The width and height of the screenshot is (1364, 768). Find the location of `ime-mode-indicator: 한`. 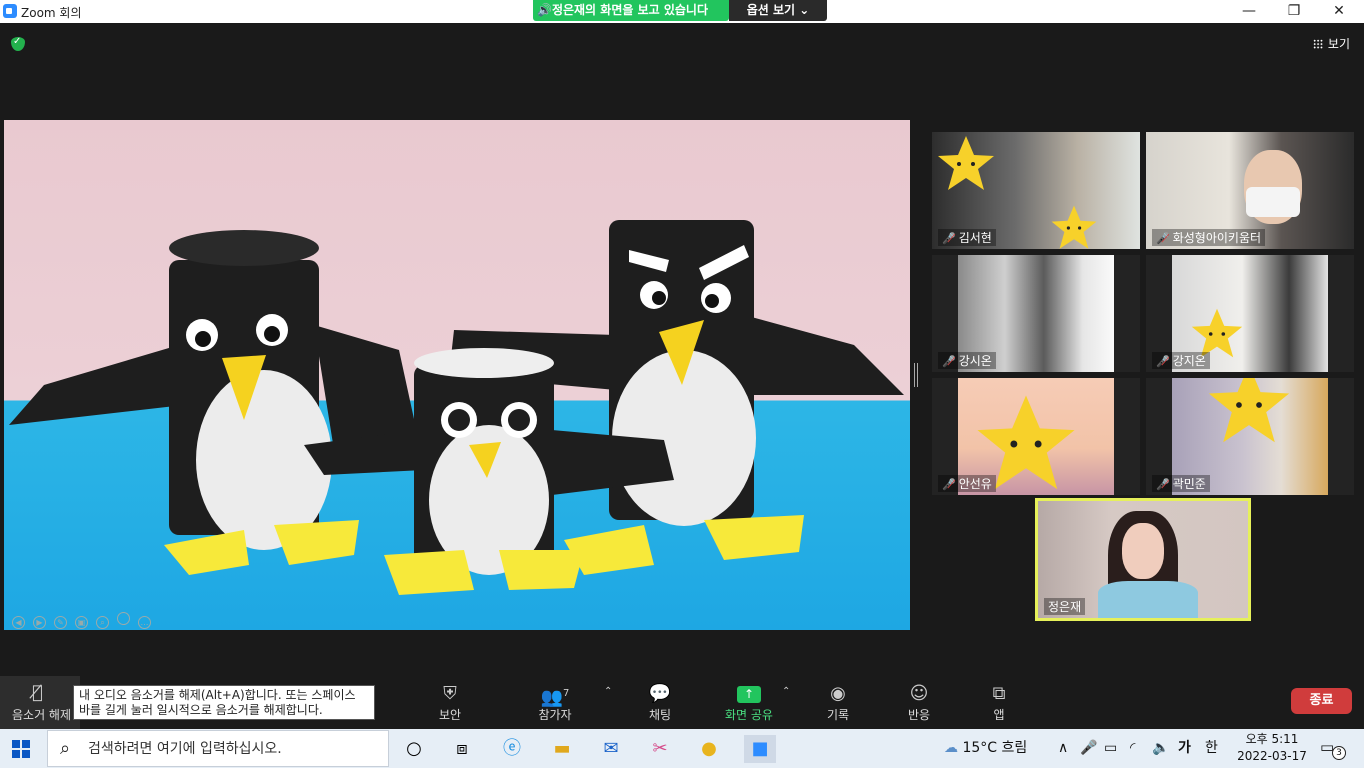

ime-mode-indicator: 한 is located at coordinates (1211, 748).